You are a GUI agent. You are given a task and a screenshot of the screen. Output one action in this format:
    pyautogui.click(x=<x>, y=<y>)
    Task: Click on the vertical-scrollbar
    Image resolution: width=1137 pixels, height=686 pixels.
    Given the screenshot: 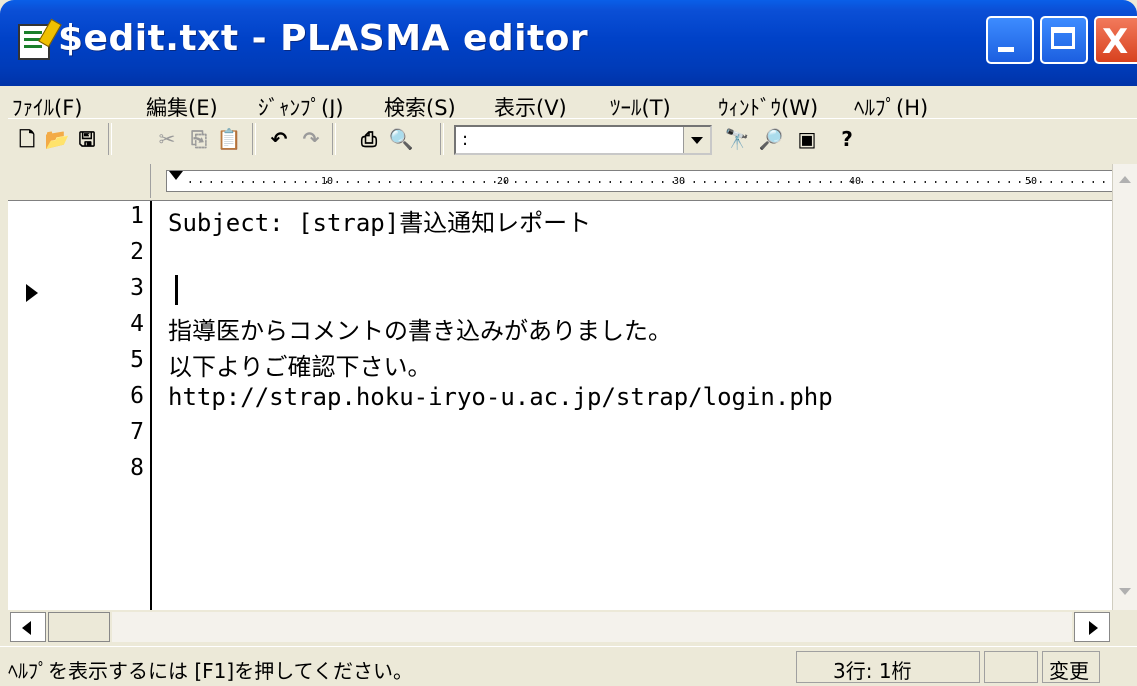 What is the action you would take?
    pyautogui.click(x=1124, y=387)
    